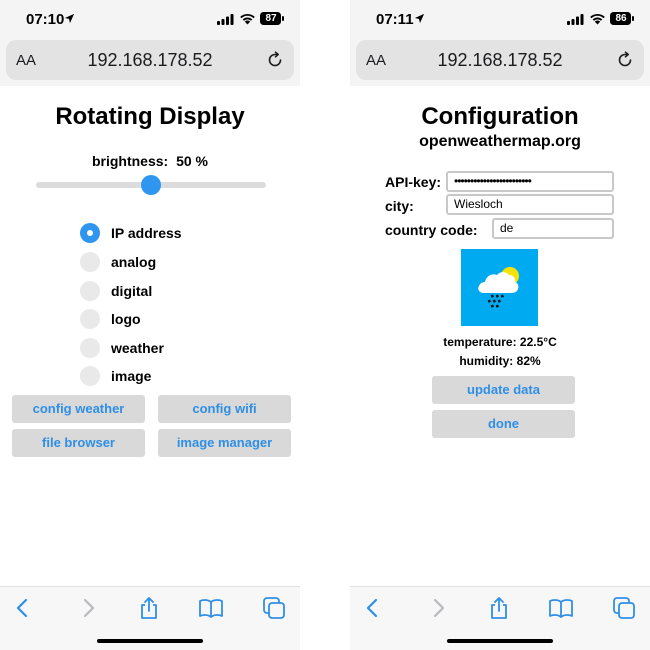  I want to click on radio-label: image, so click(131, 376).